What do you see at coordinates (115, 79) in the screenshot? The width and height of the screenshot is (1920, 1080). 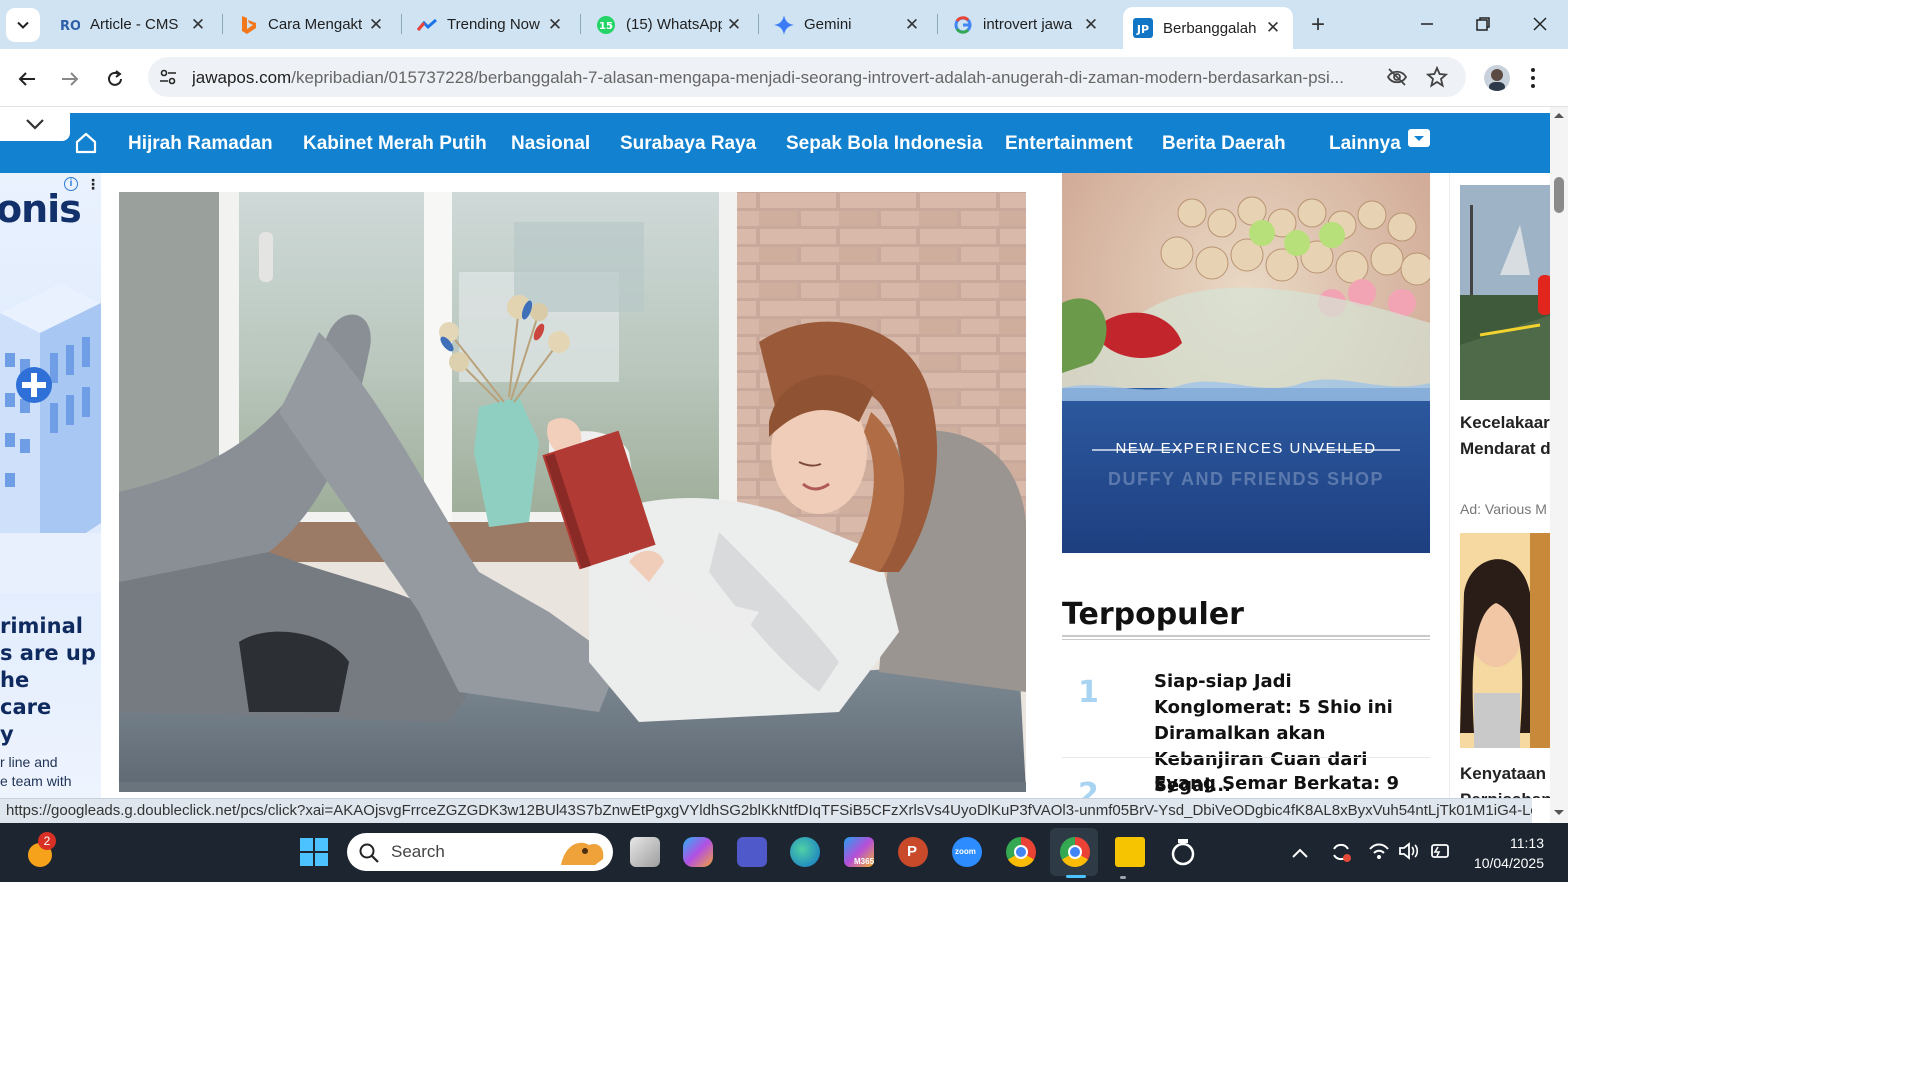 I see `reload-button` at bounding box center [115, 79].